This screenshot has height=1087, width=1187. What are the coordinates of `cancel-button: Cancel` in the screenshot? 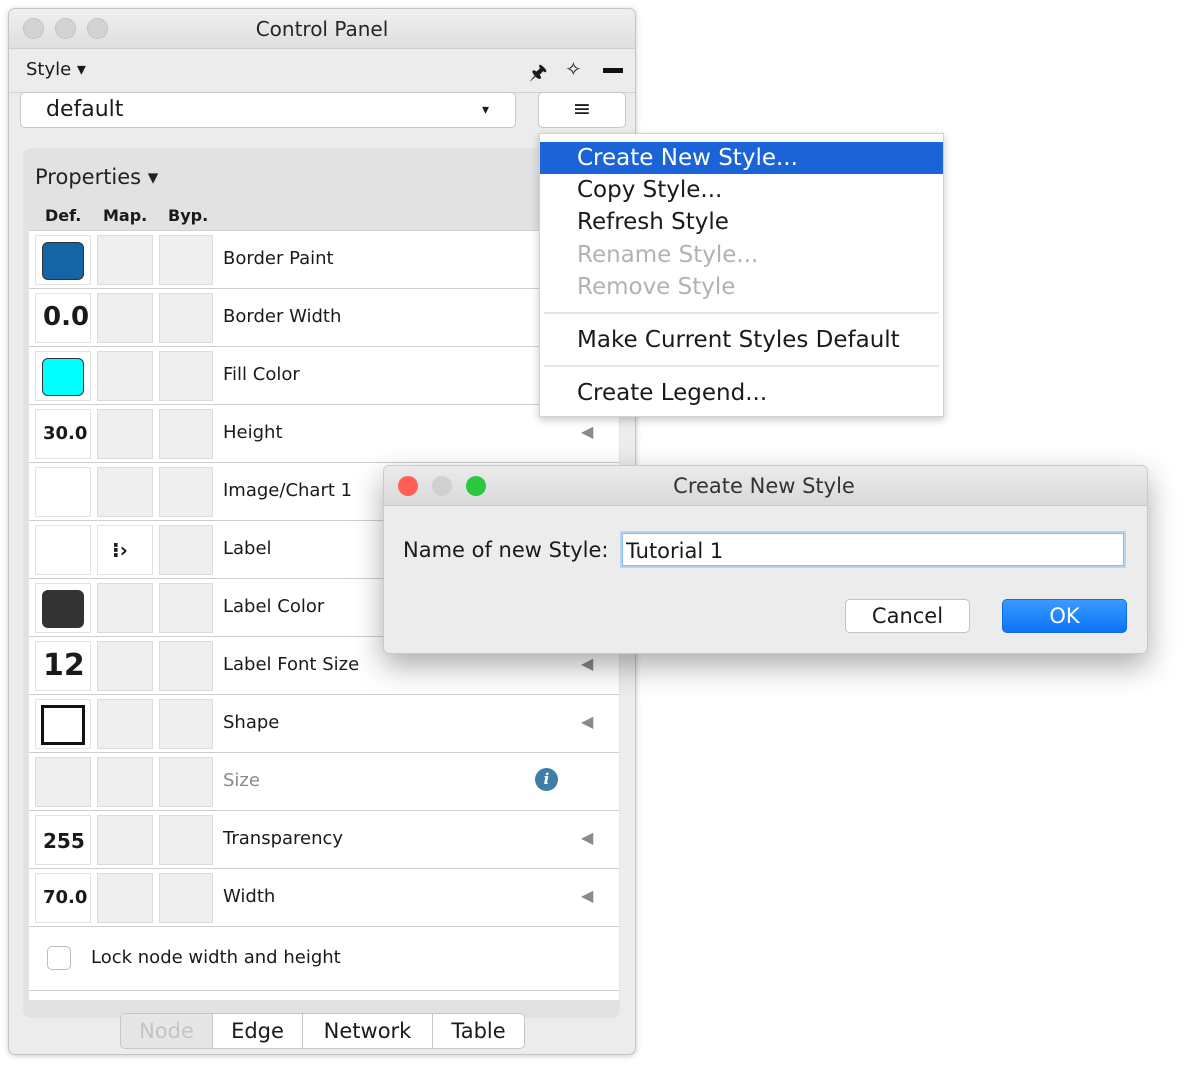 It's located at (907, 616).